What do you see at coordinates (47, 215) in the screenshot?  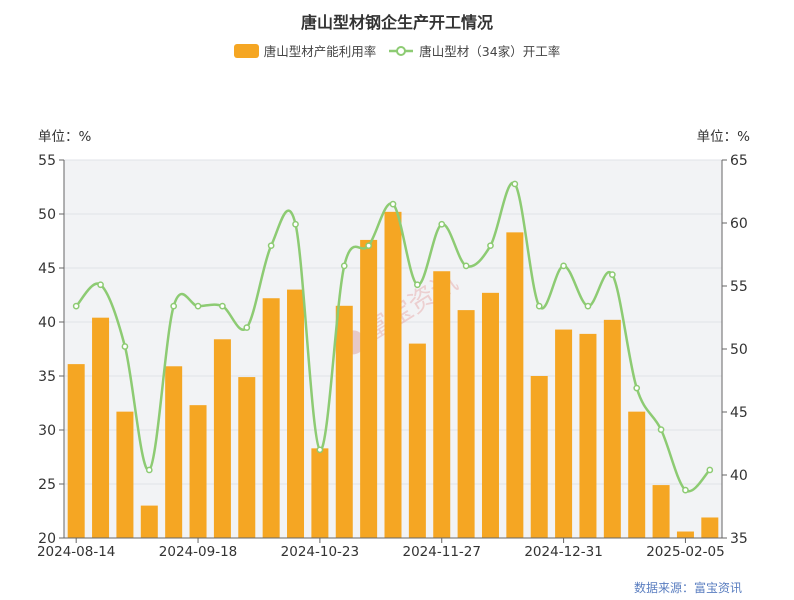 I see `left-tick-label: 50` at bounding box center [47, 215].